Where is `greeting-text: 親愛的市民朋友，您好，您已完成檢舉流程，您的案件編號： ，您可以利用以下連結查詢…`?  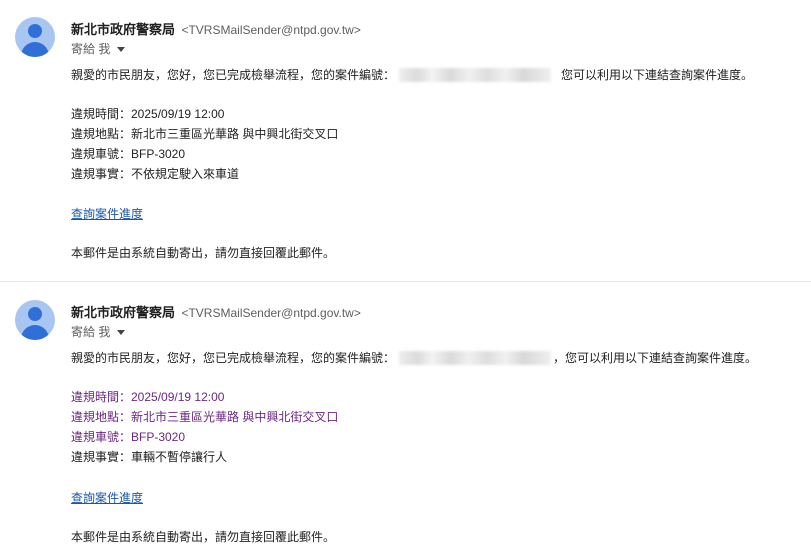 greeting-text: 親愛的市民朋友，您好，您已完成檢舉流程，您的案件編號： ，您可以利用以下連結查詢… is located at coordinates (414, 358).